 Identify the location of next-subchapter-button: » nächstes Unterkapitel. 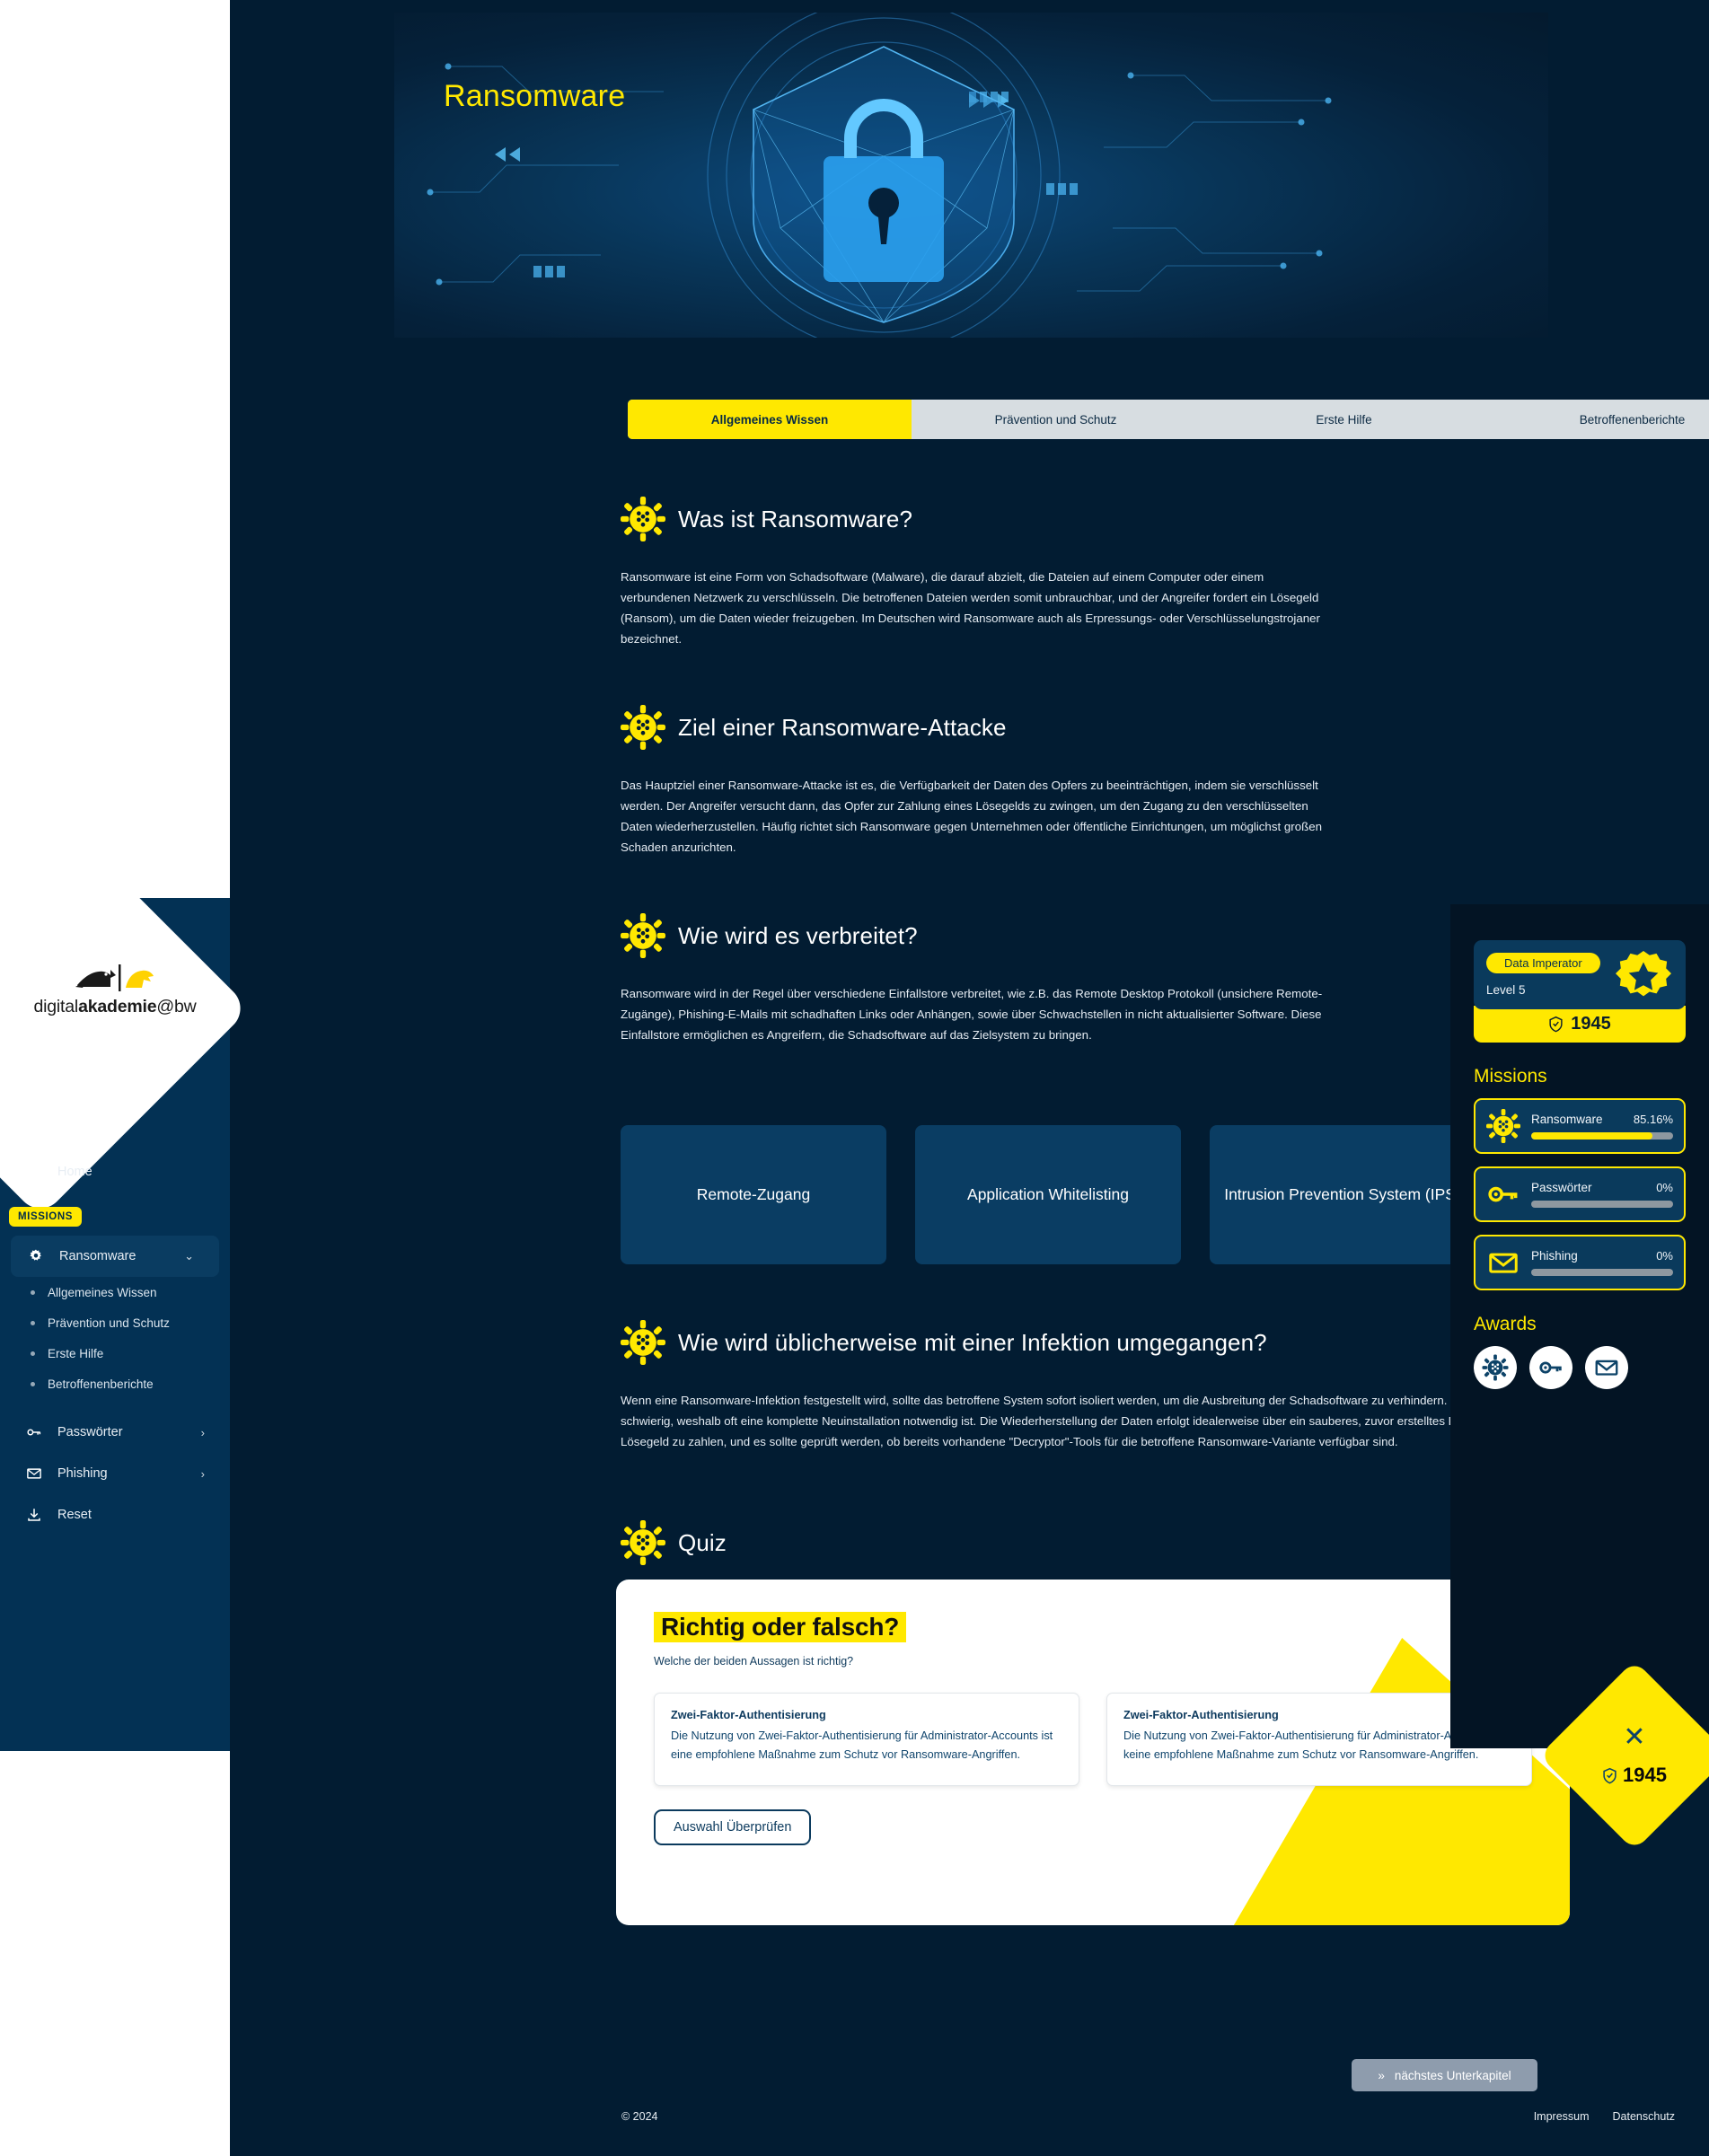
(1444, 2075).